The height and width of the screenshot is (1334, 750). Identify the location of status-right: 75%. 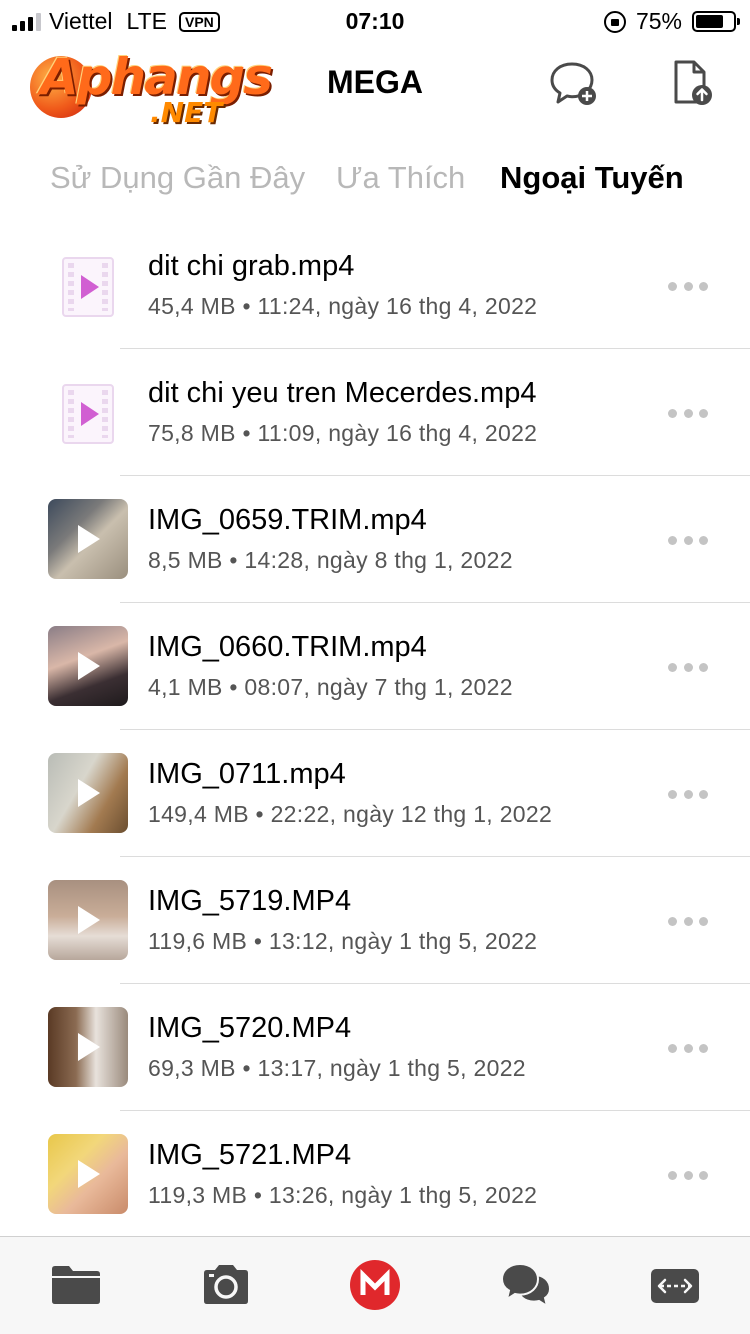
(671, 21).